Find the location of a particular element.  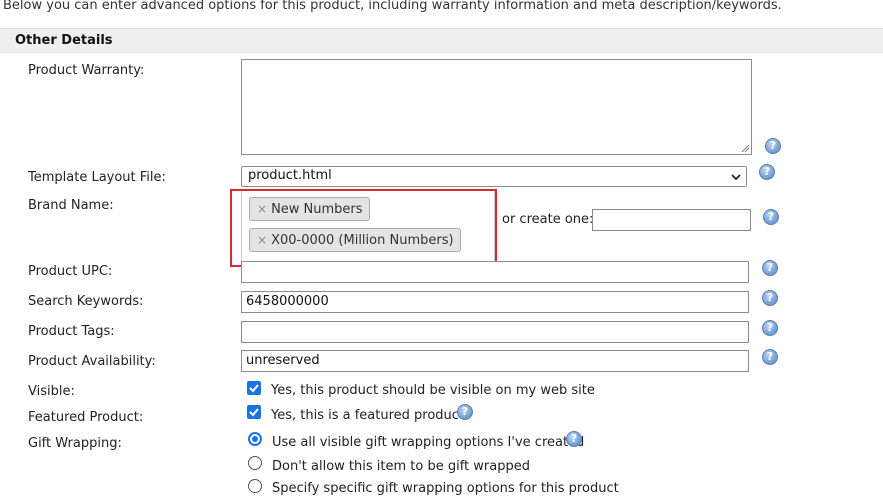

gift-radio-disallow is located at coordinates (255, 463).